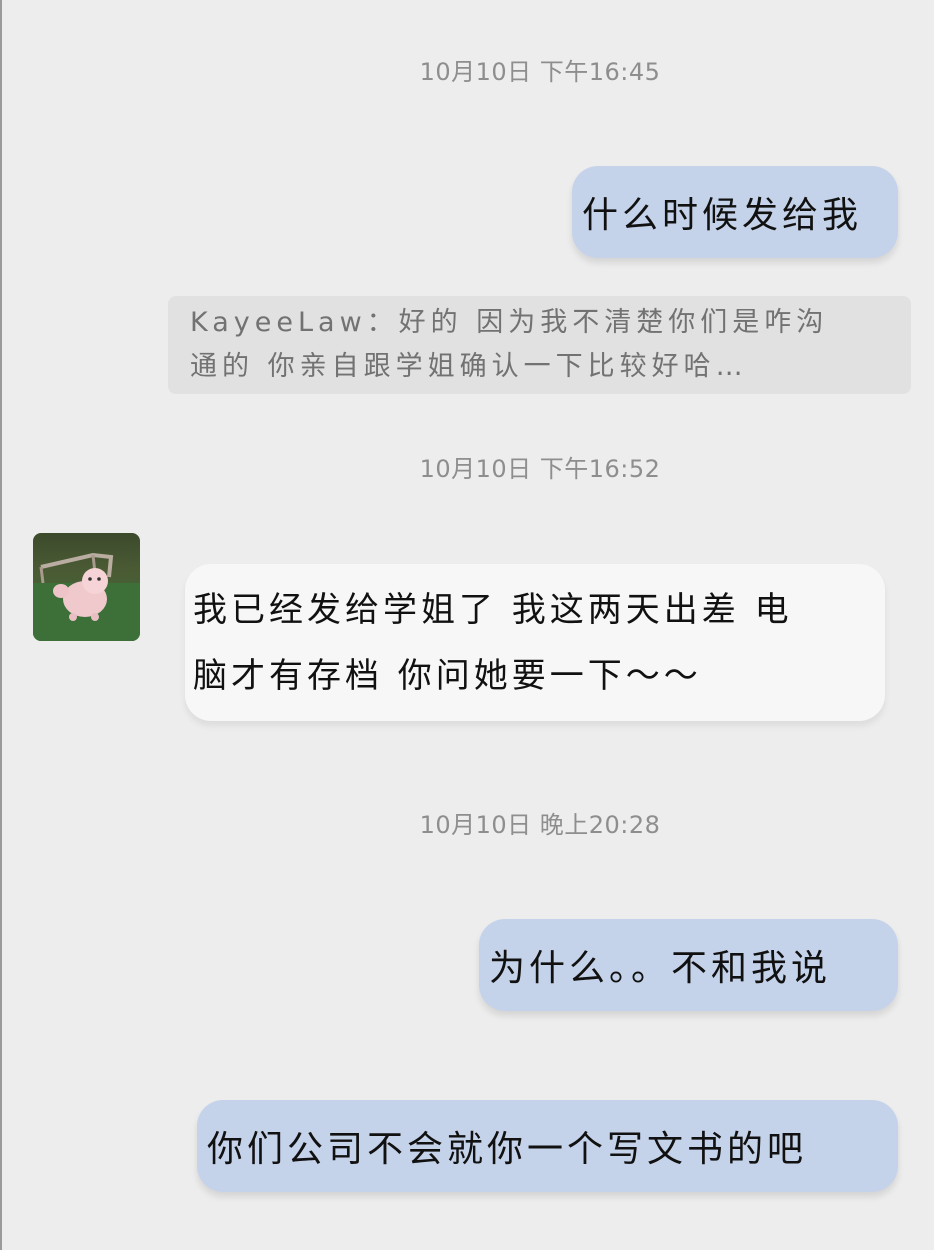 This screenshot has height=1250, width=934. I want to click on received-message-bubble: 我已经发给学姐了 我这两天出差 电 脑才有存档 你问她要一下～～, so click(535, 642).